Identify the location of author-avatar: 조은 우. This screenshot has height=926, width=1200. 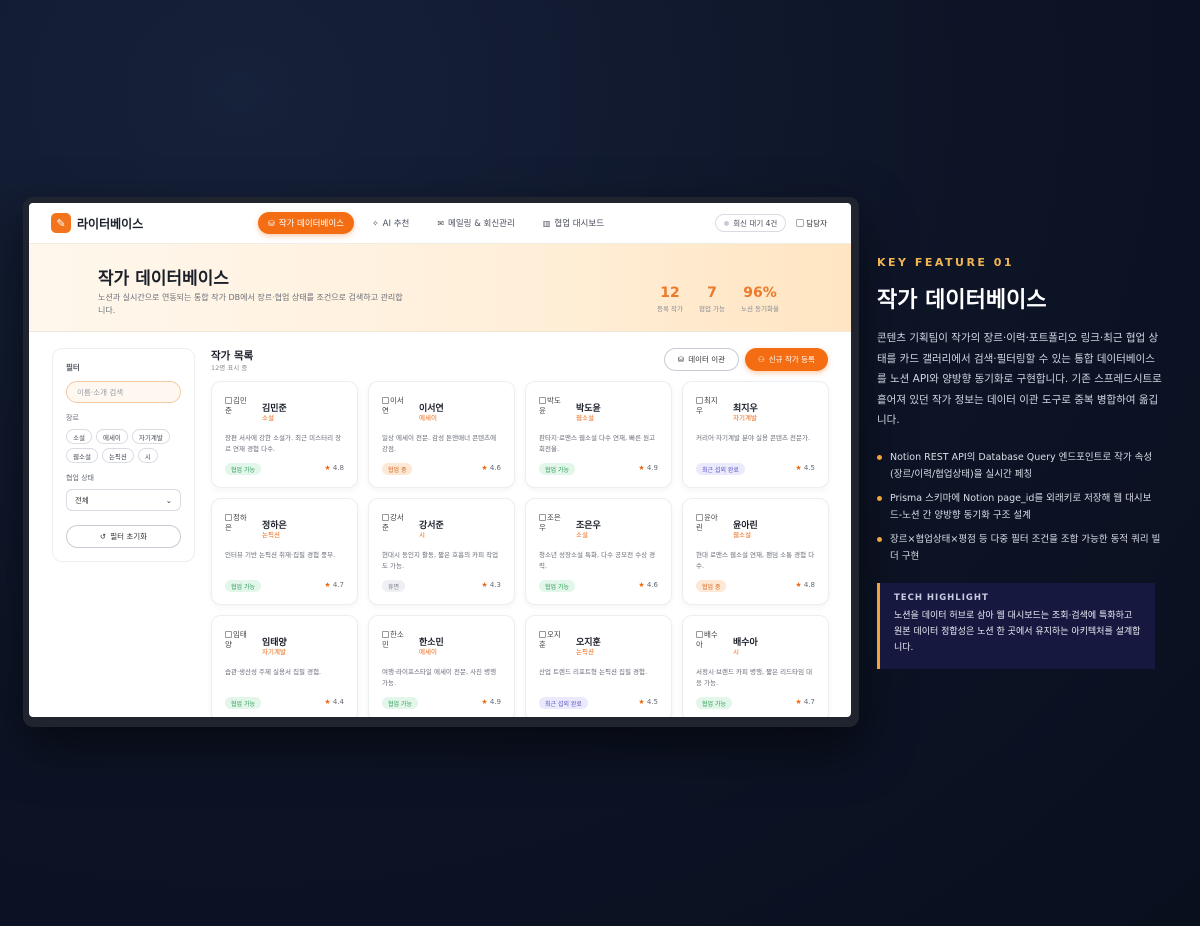
(551, 523).